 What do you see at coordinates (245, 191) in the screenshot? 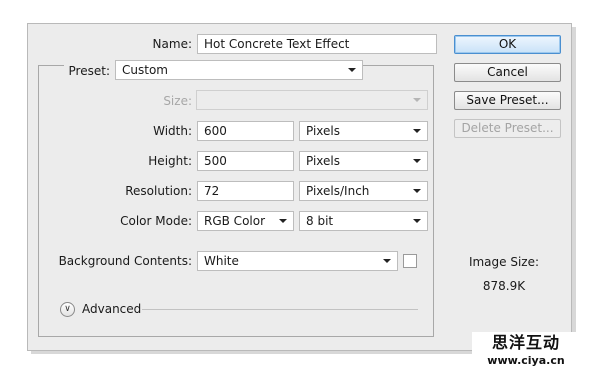
I see `resolution-input: 72` at bounding box center [245, 191].